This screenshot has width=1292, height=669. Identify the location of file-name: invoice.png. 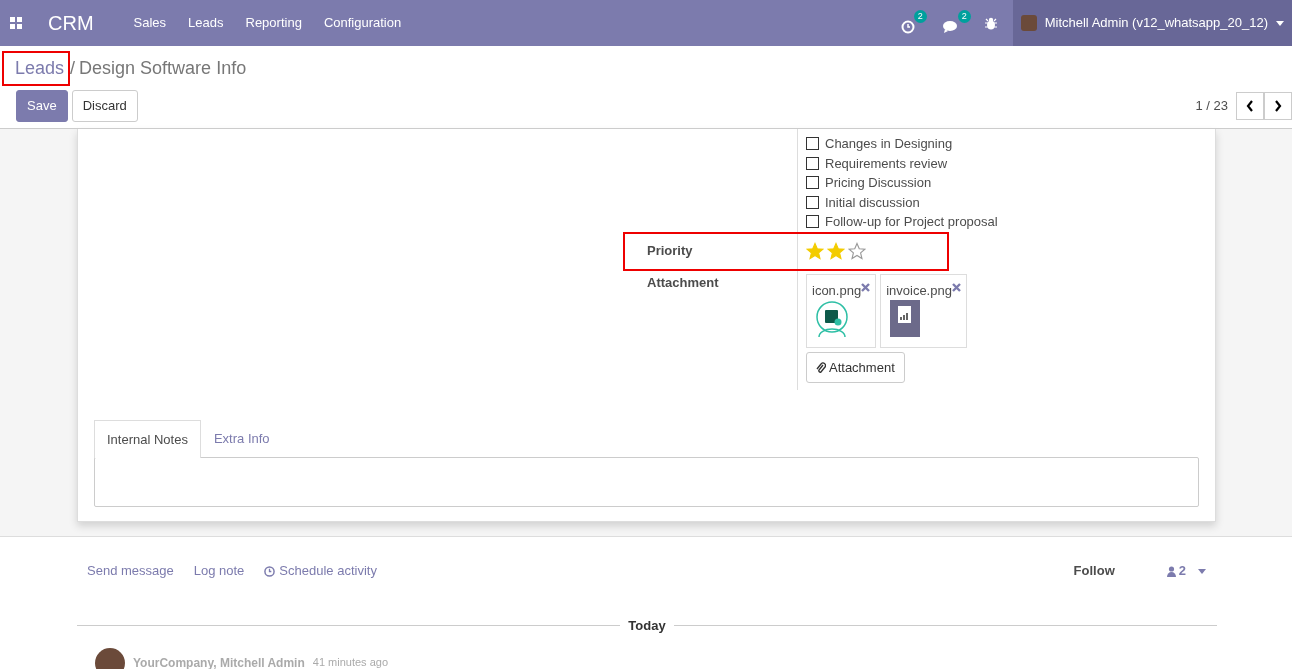
(919, 290).